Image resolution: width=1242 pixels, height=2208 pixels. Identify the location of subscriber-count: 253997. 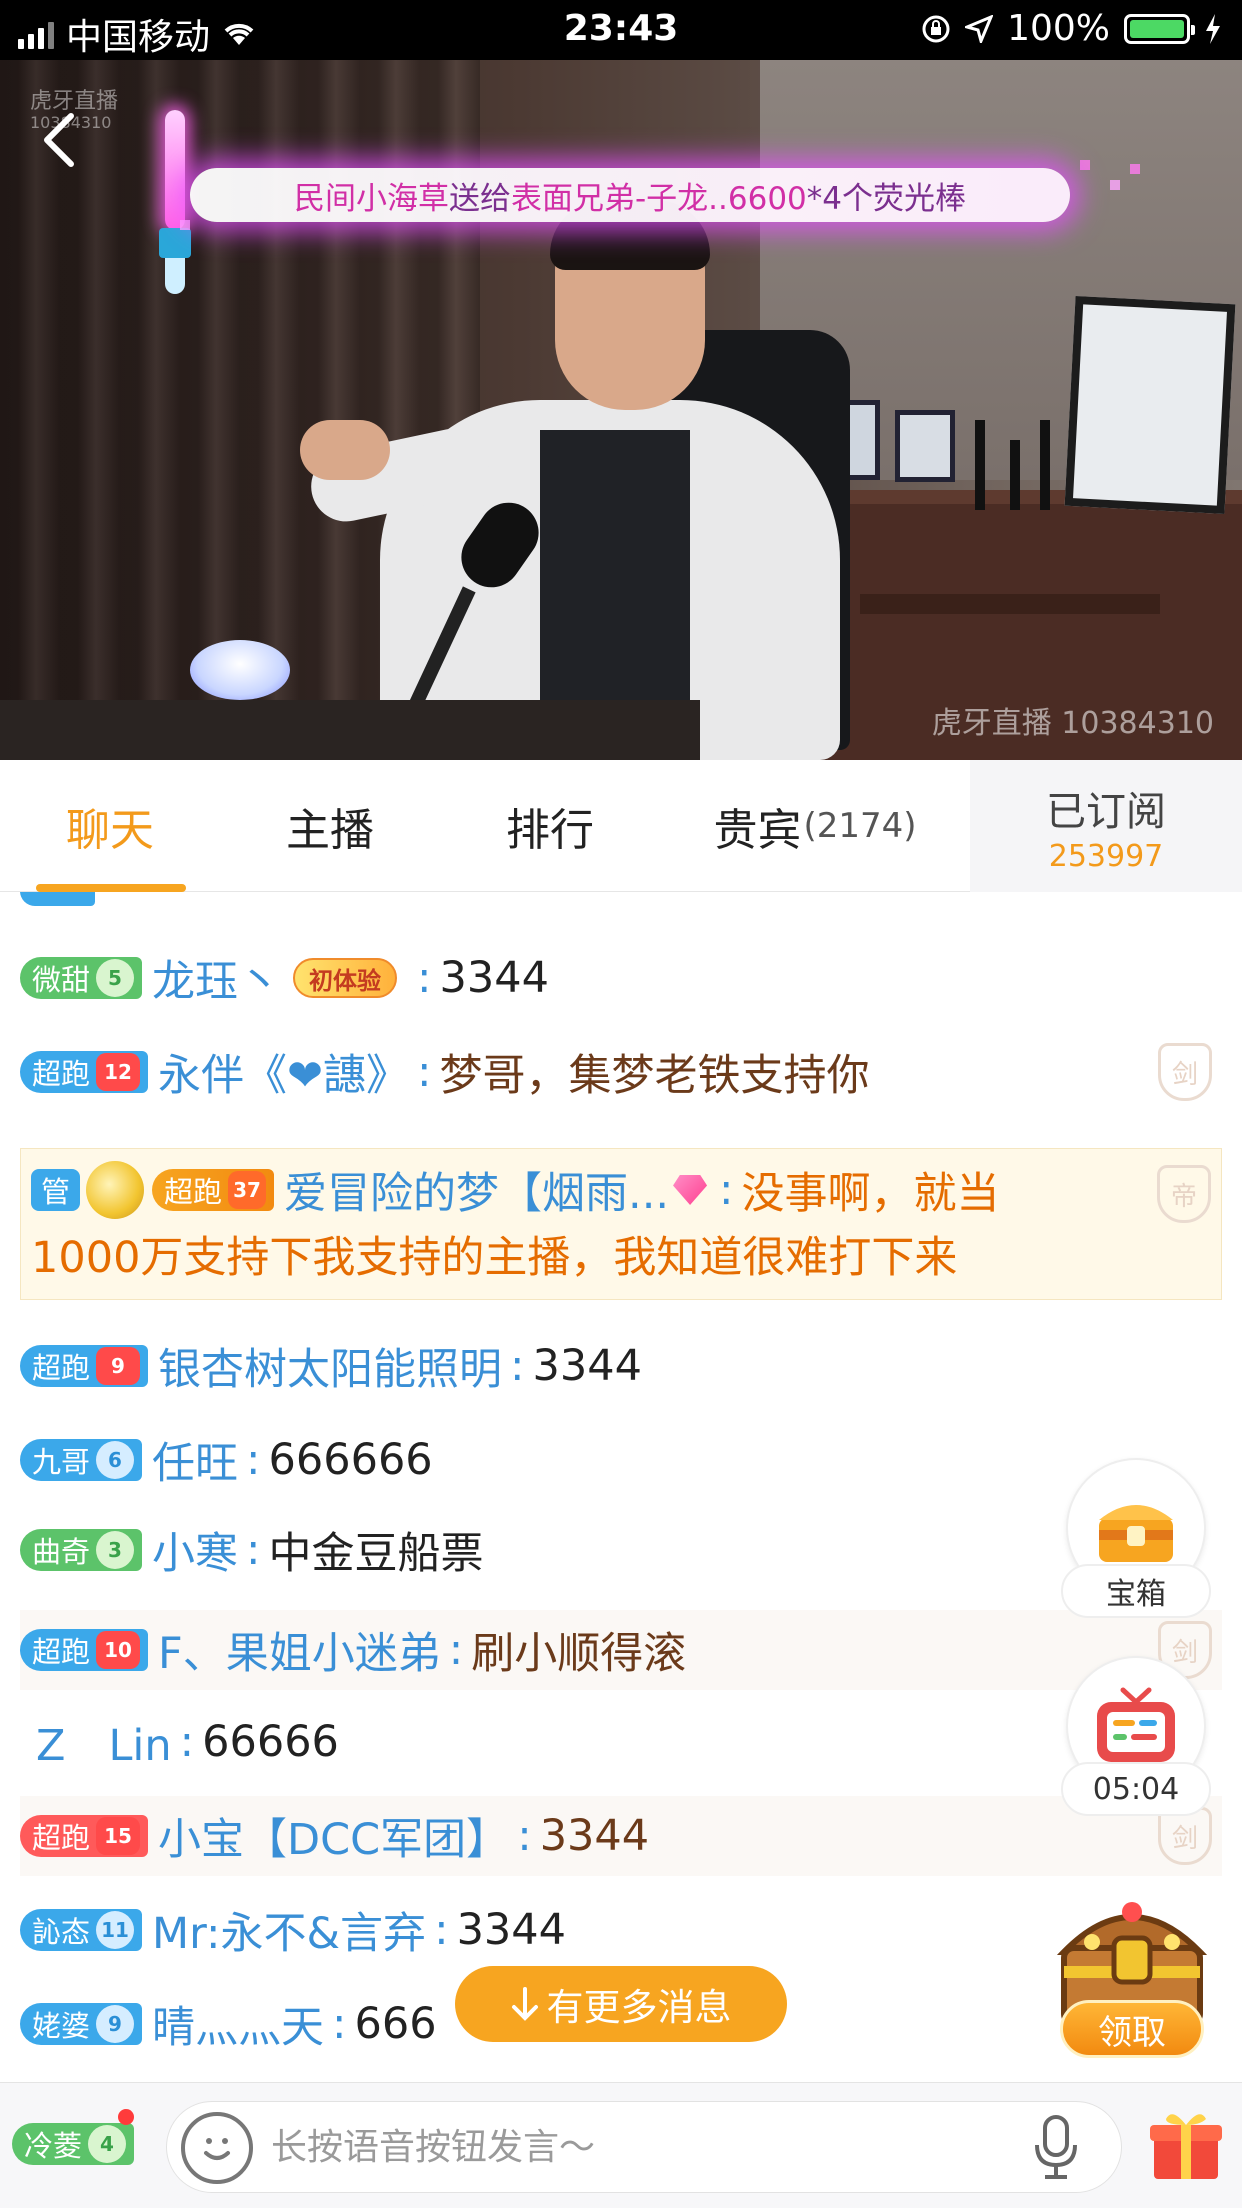
(1106, 856).